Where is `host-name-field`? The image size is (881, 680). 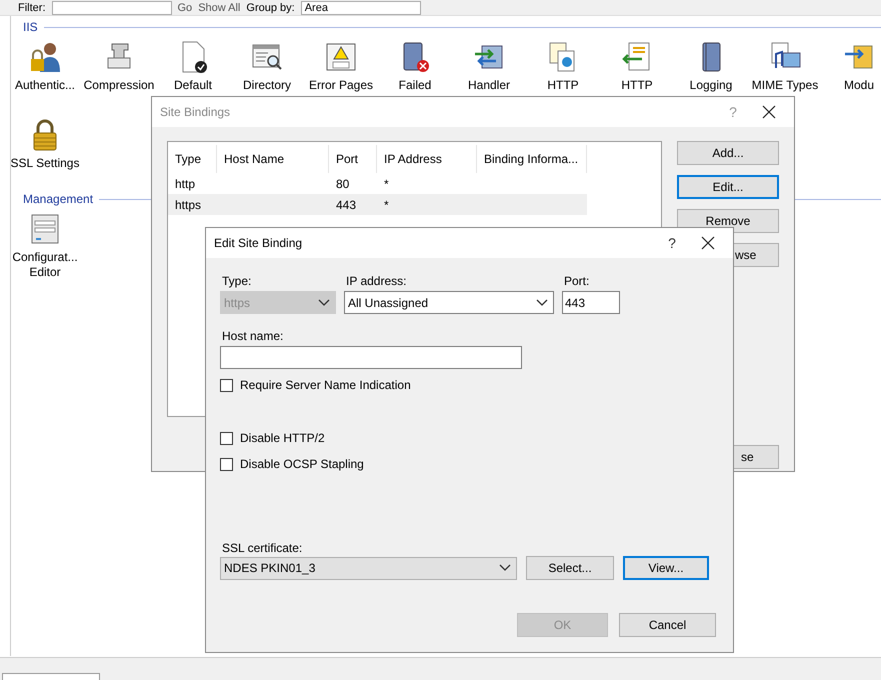
host-name-field is located at coordinates (371, 357).